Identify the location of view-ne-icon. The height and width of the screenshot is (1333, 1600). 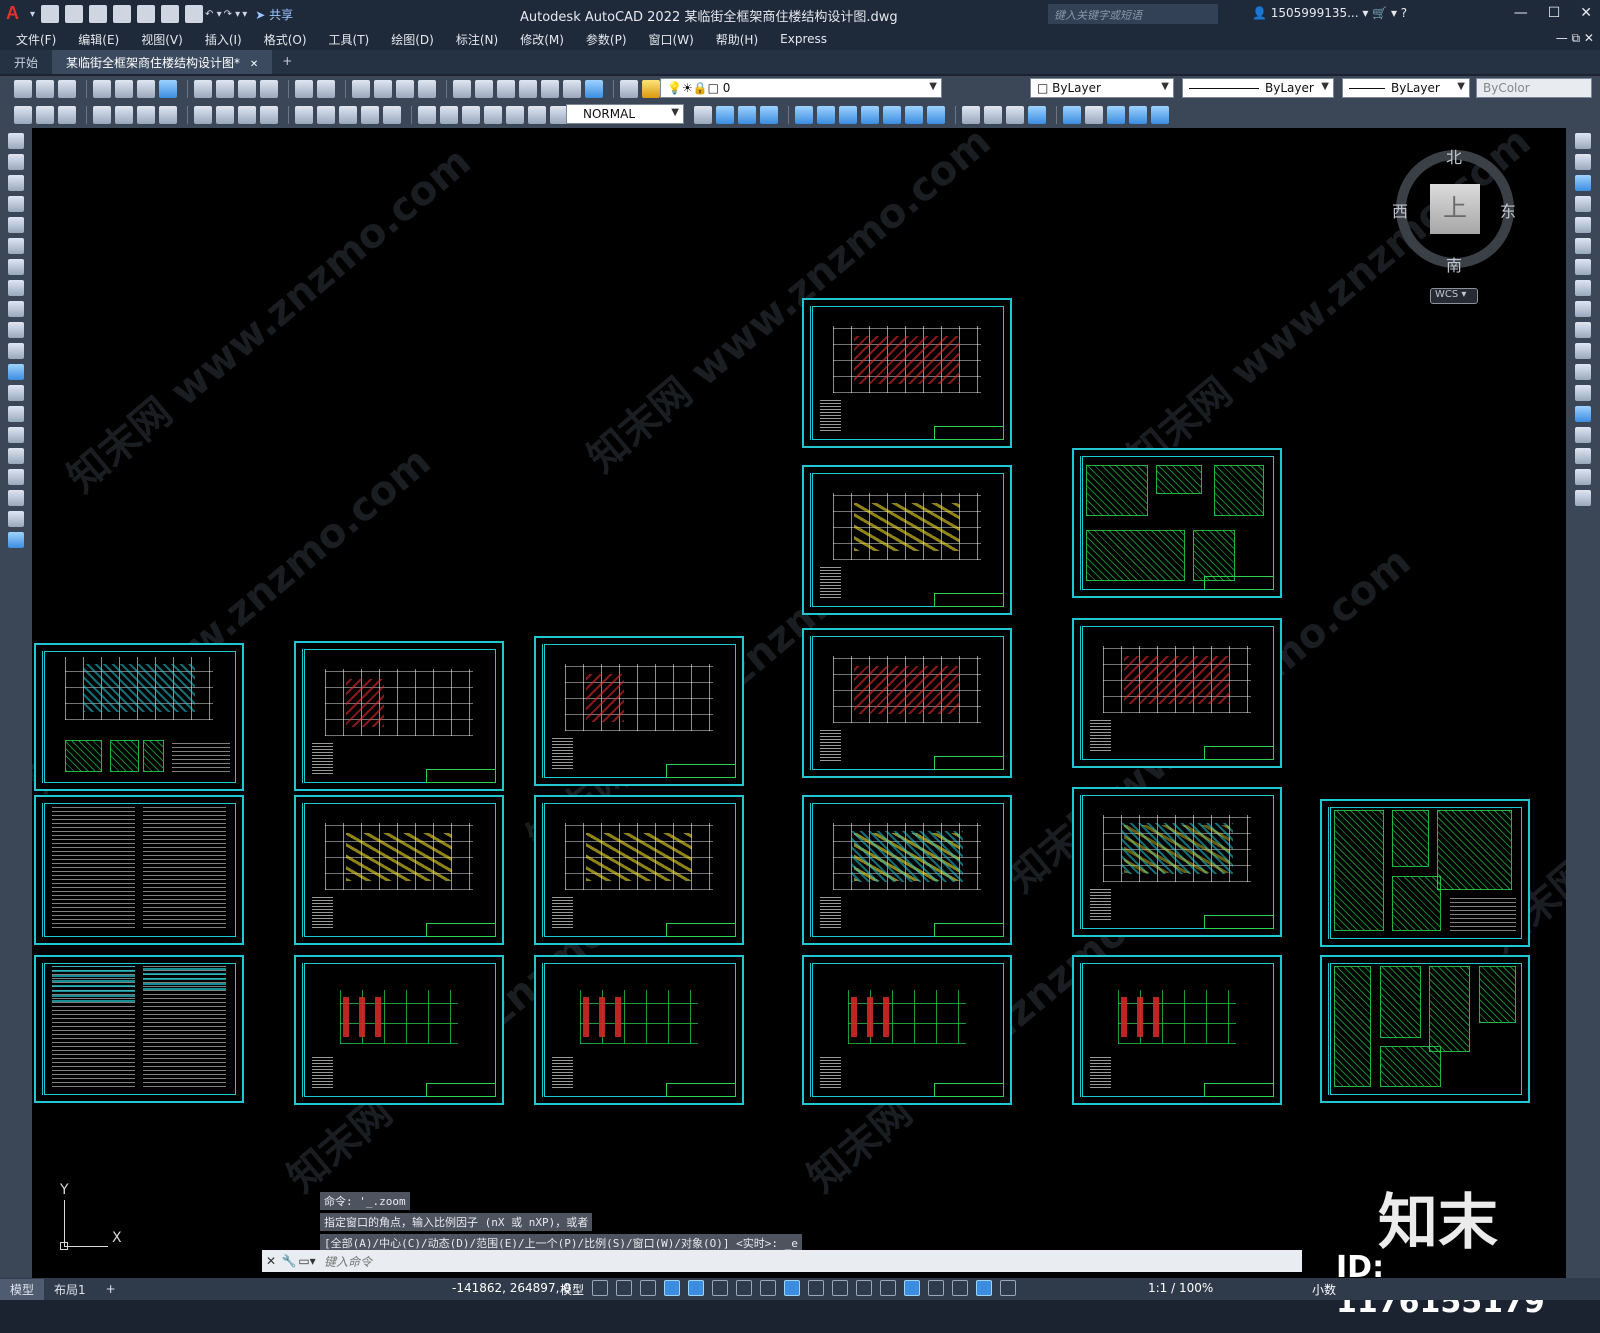
(914, 115).